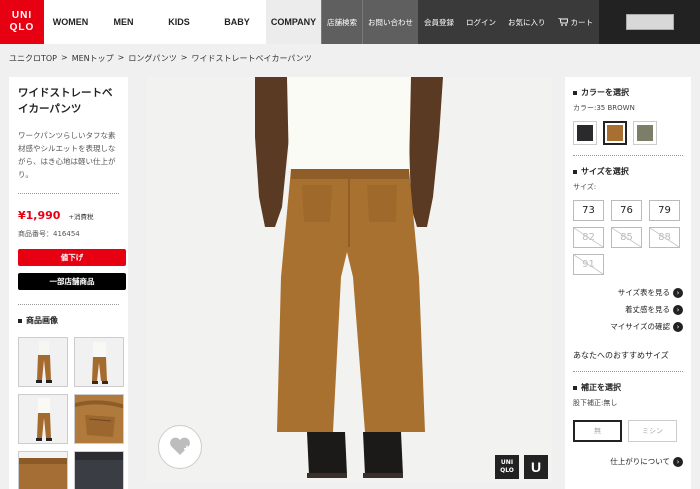 The image size is (700, 489). I want to click on nav-company: COMPANY, so click(293, 22).